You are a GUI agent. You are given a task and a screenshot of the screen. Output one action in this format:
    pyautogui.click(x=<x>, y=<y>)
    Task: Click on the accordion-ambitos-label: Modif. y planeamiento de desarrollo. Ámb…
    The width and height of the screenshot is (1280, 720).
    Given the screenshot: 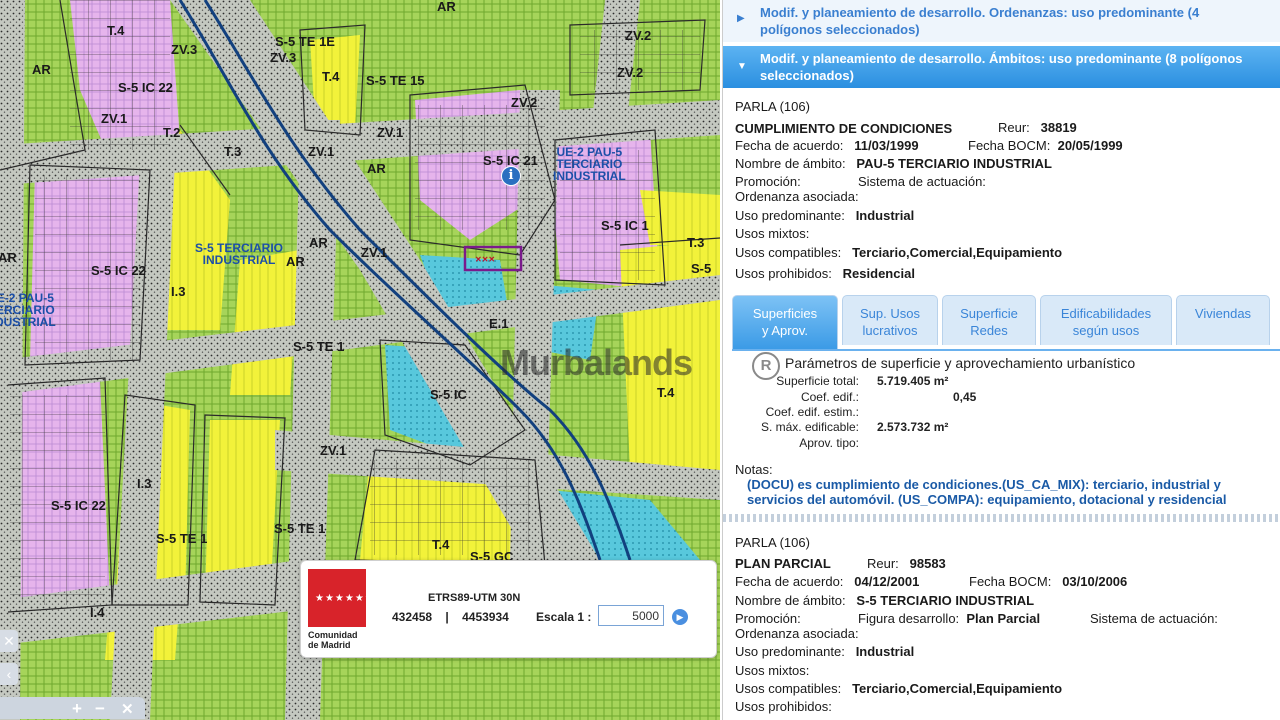 What is the action you would take?
    pyautogui.click(x=1001, y=67)
    